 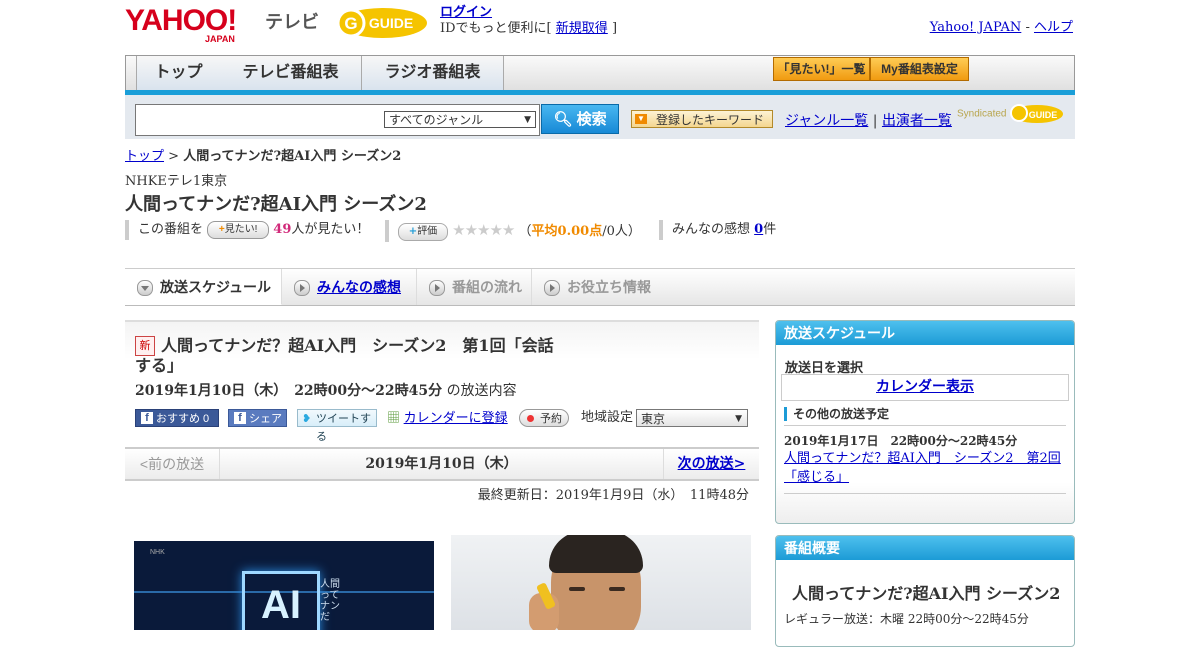 I want to click on my-bangumi-button: My番組表設定, so click(x=919, y=69).